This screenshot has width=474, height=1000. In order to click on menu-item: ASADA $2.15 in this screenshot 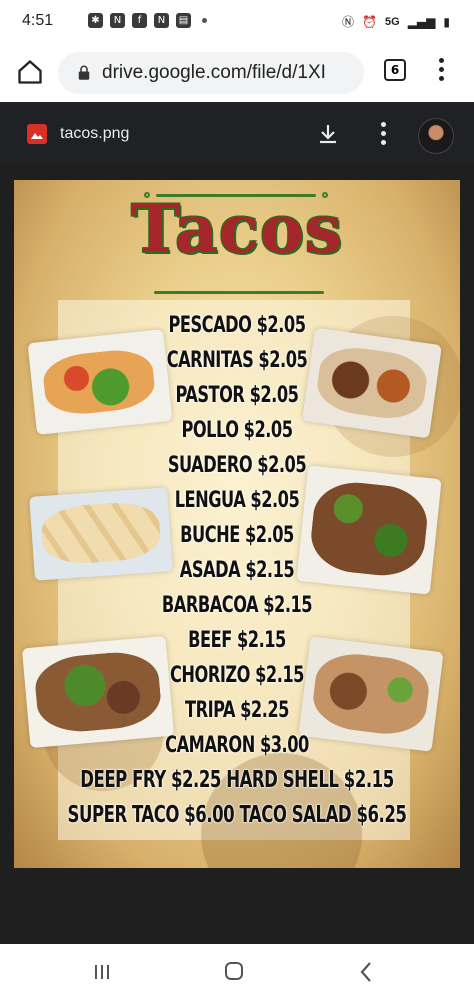, I will do `click(237, 570)`.